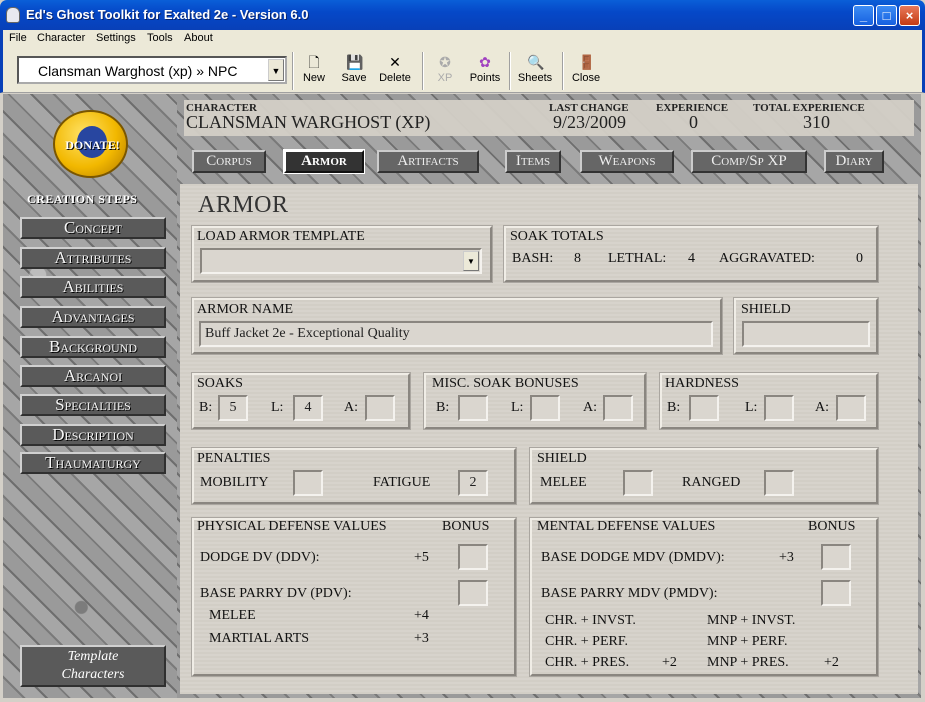 This screenshot has height=702, width=925. What do you see at coordinates (198, 38) in the screenshot?
I see `menu-about: About` at bounding box center [198, 38].